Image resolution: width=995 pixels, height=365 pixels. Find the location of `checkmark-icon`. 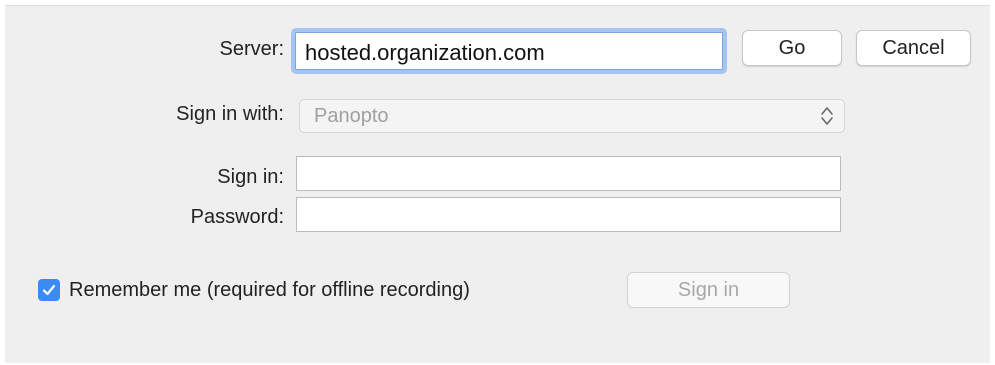

checkmark-icon is located at coordinates (49, 290).